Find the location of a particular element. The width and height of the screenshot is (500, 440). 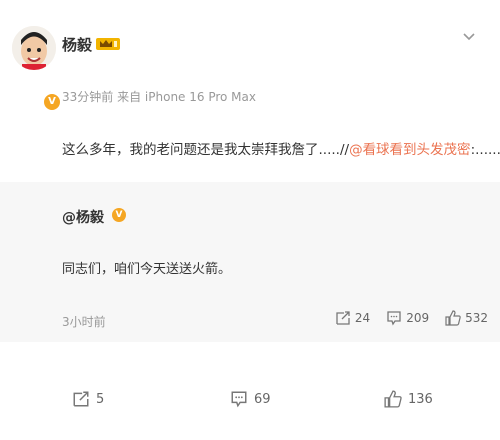

post-text-main: 这么多年，我的老问题还是我太崇拜我詹了.....// is located at coordinates (206, 150).